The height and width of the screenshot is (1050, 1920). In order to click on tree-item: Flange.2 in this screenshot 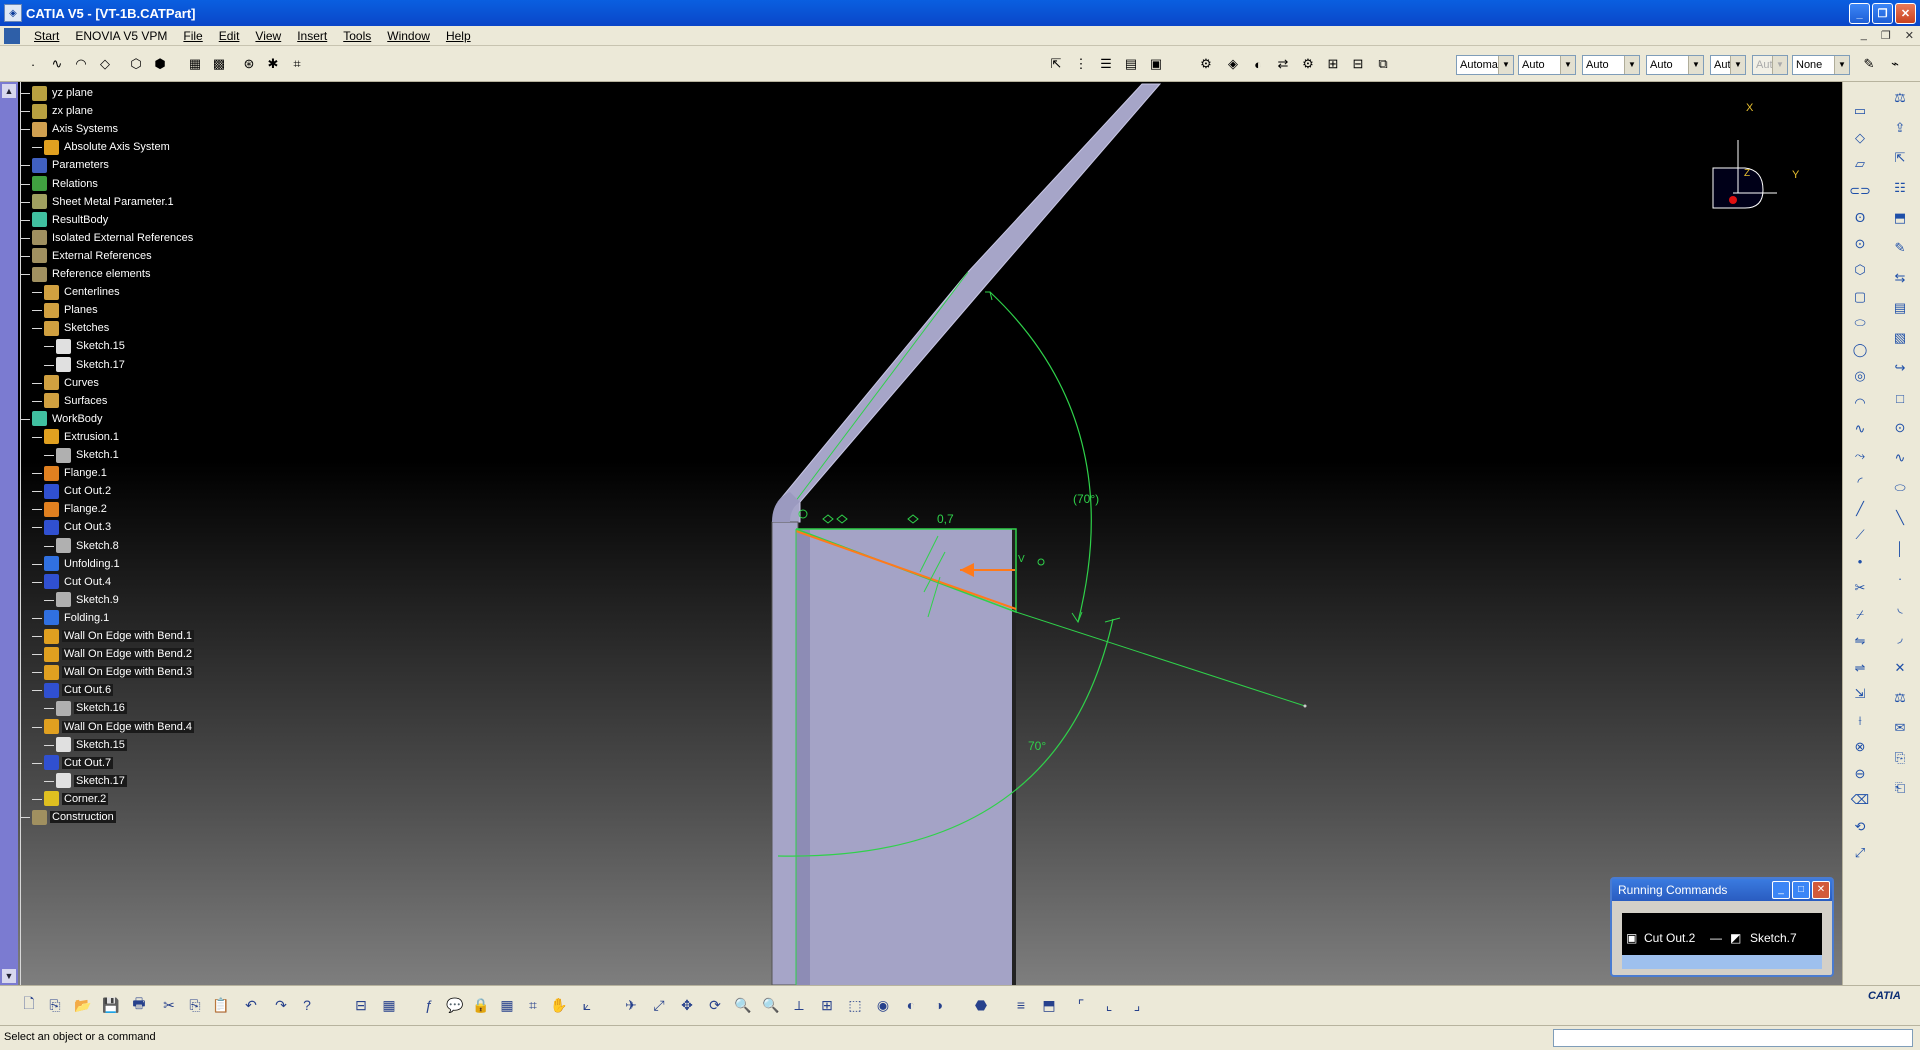, I will do `click(76, 509)`.